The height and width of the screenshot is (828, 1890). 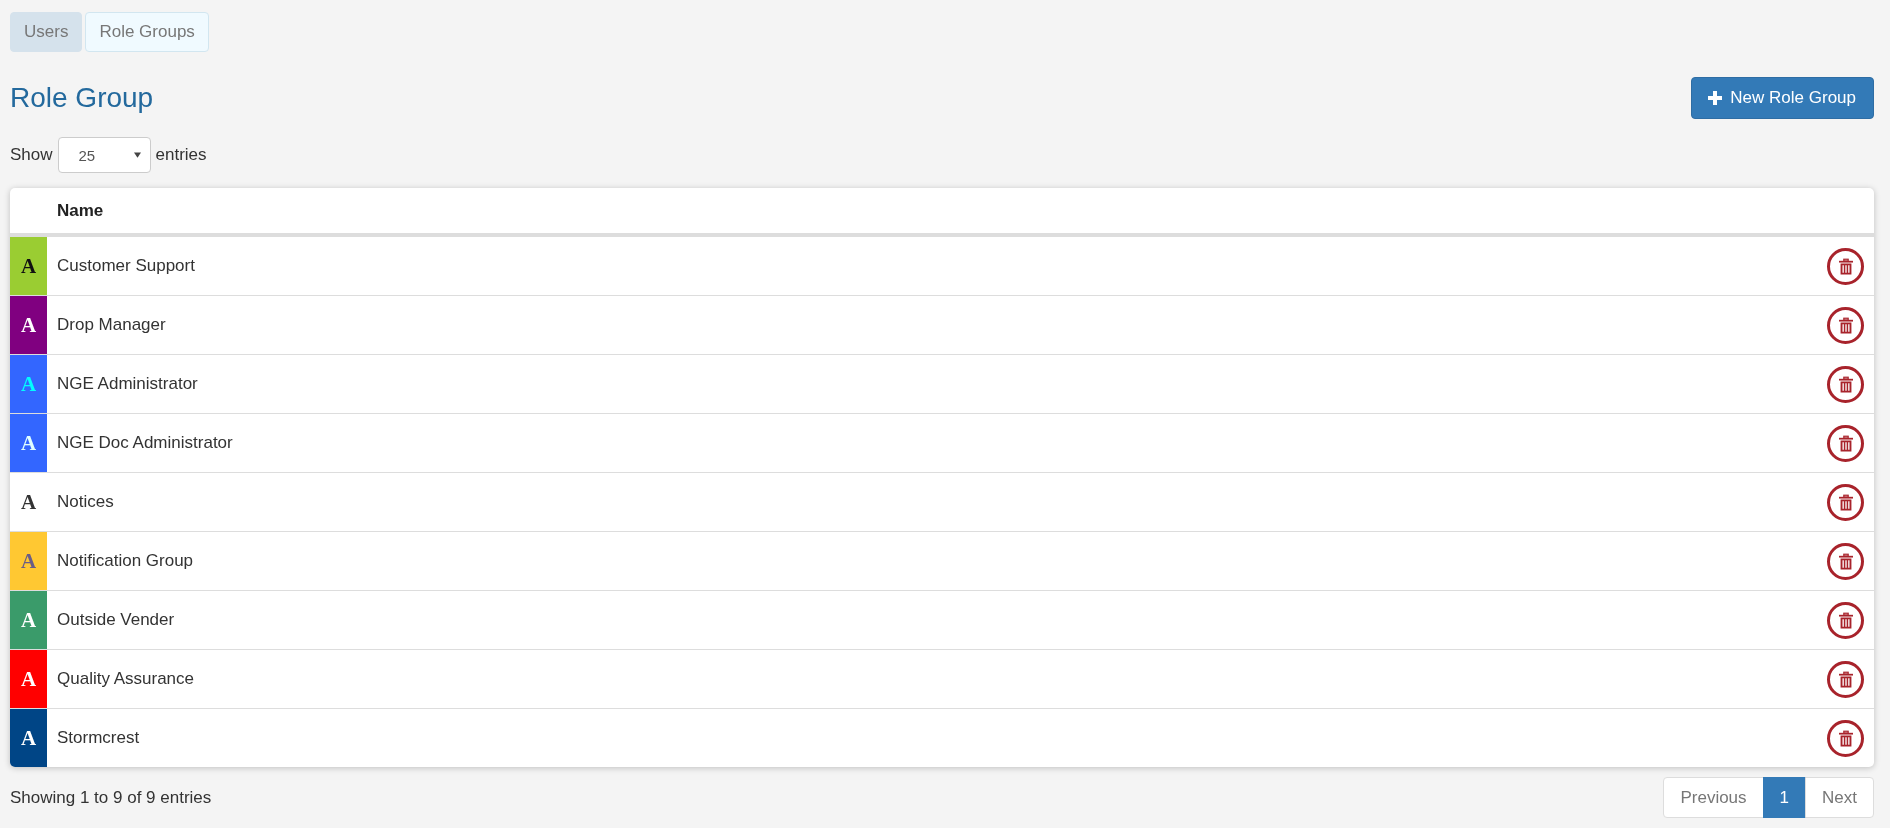 I want to click on role-name: Customer Support, so click(x=126, y=266).